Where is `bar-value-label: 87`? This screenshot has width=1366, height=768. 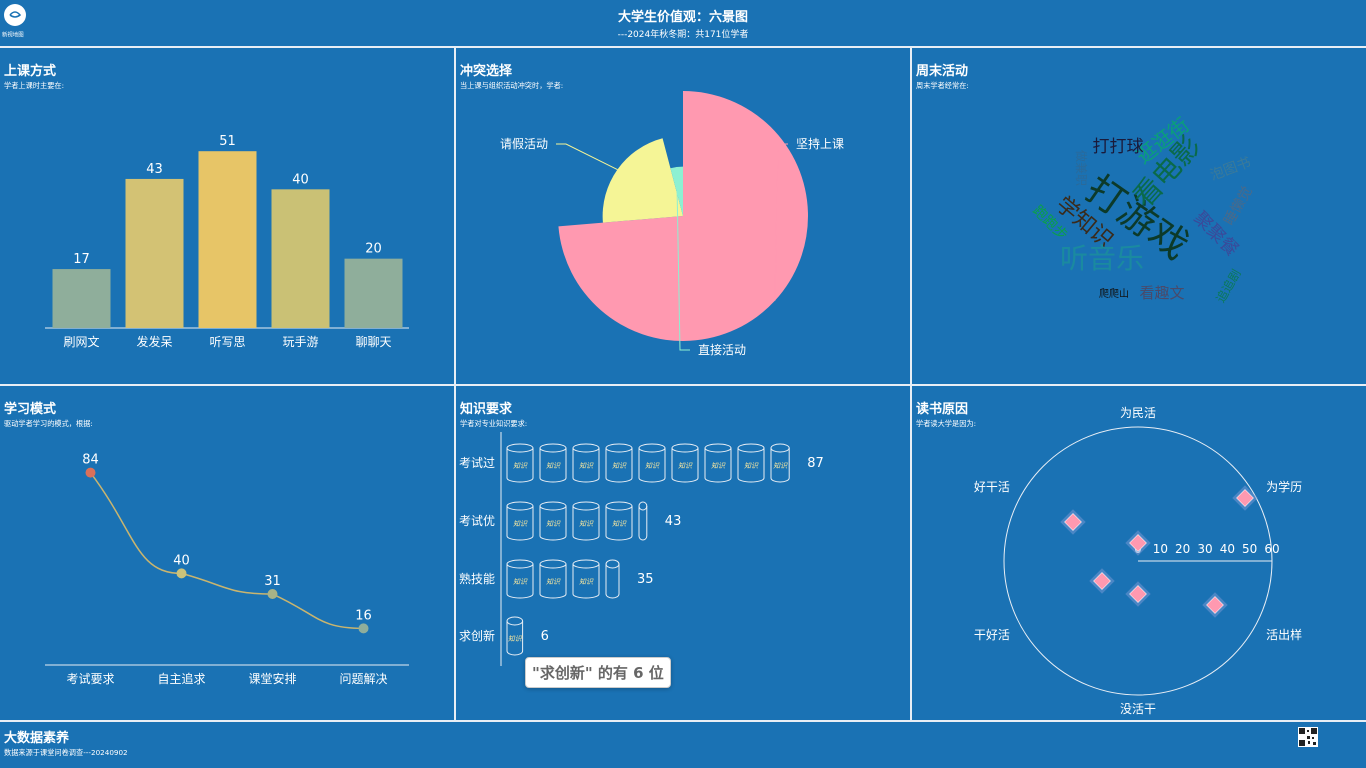 bar-value-label: 87 is located at coordinates (815, 463).